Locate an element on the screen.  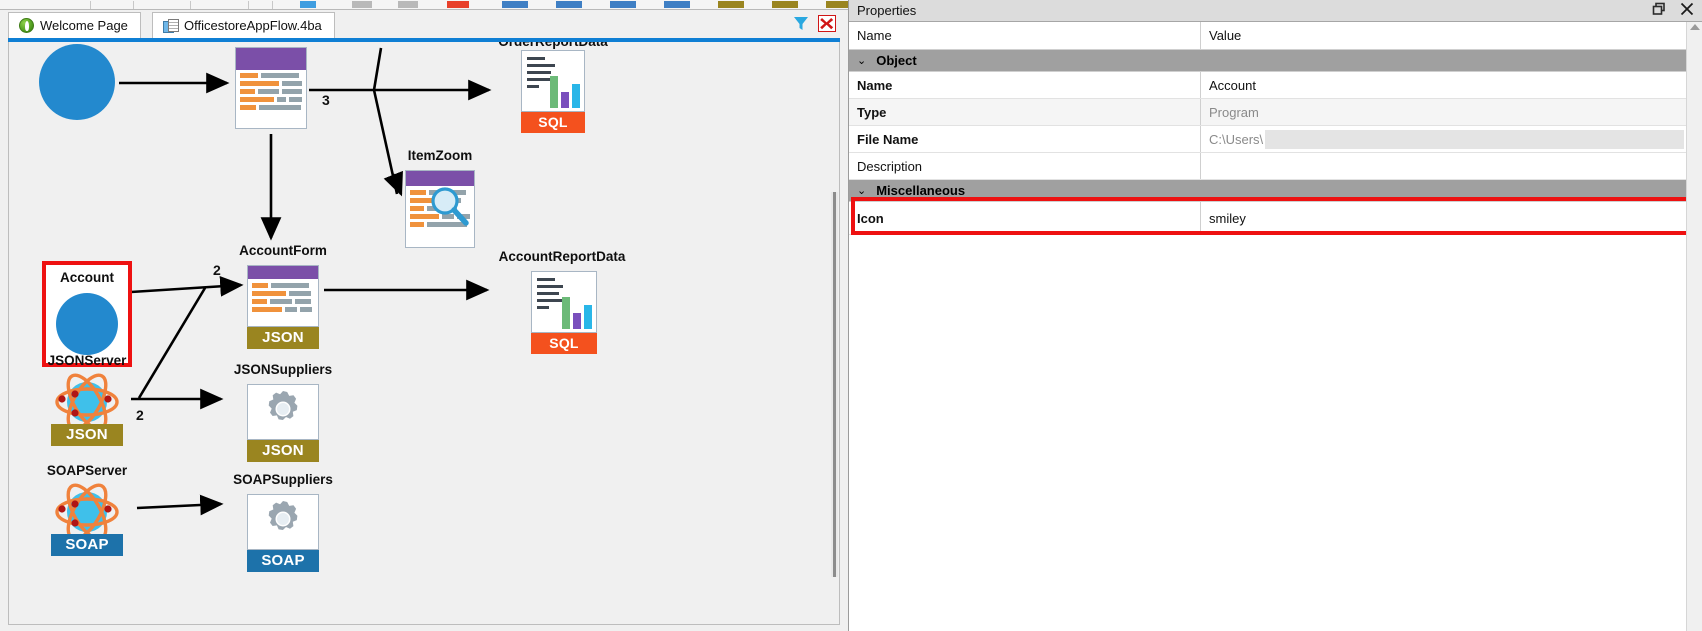
property-value is located at coordinates (1451, 166).